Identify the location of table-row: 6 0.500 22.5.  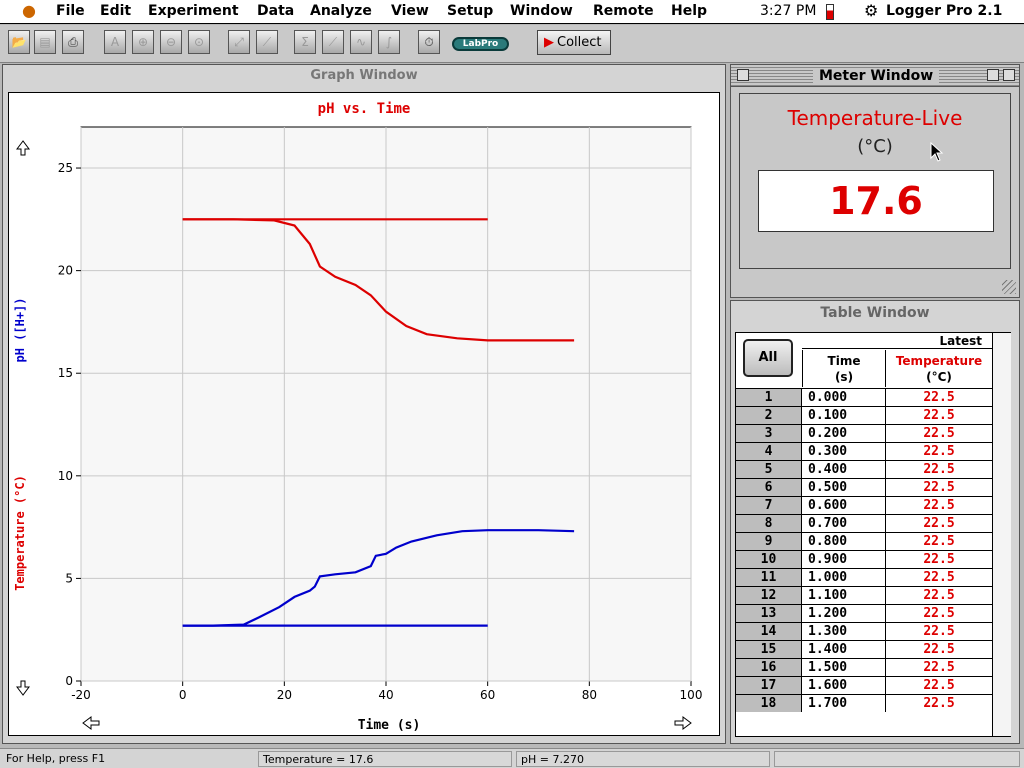
(864, 487).